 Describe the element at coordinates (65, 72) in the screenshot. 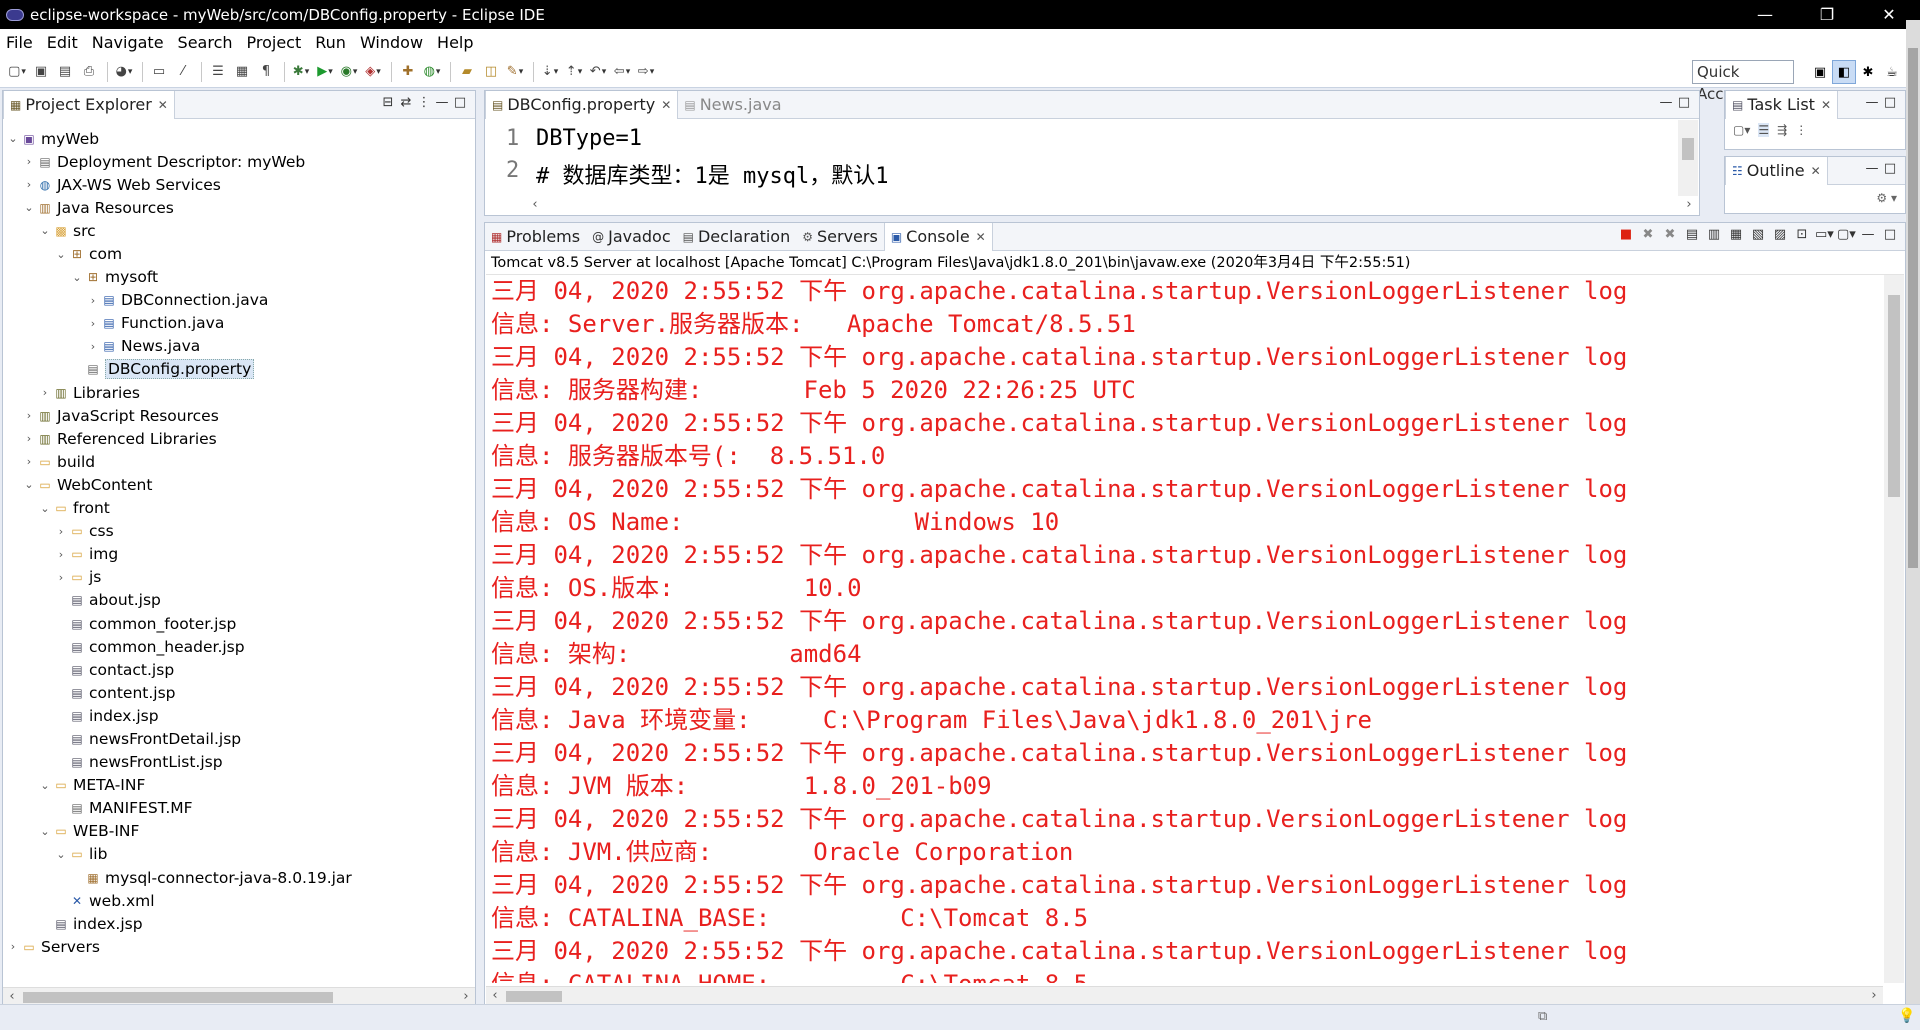

I see `save-all-icon: ▤` at that location.